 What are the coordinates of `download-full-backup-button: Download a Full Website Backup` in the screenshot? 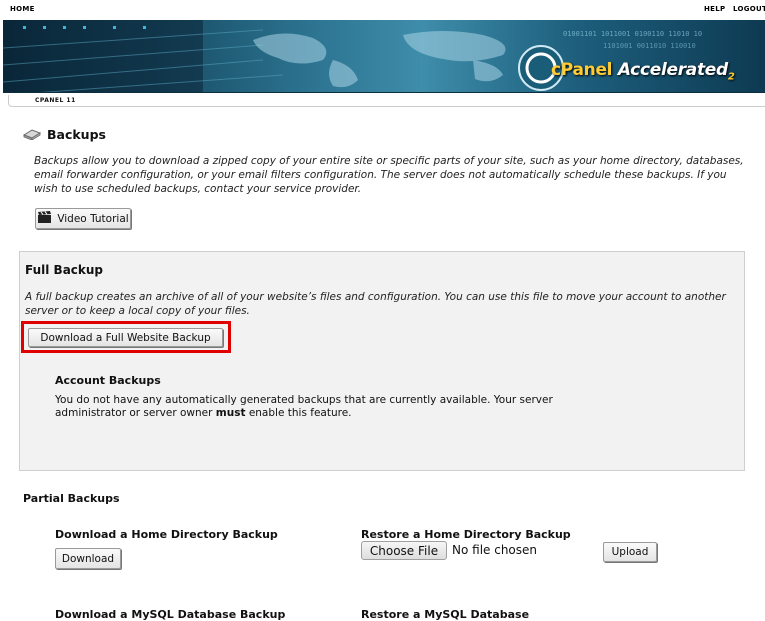 It's located at (125, 337).